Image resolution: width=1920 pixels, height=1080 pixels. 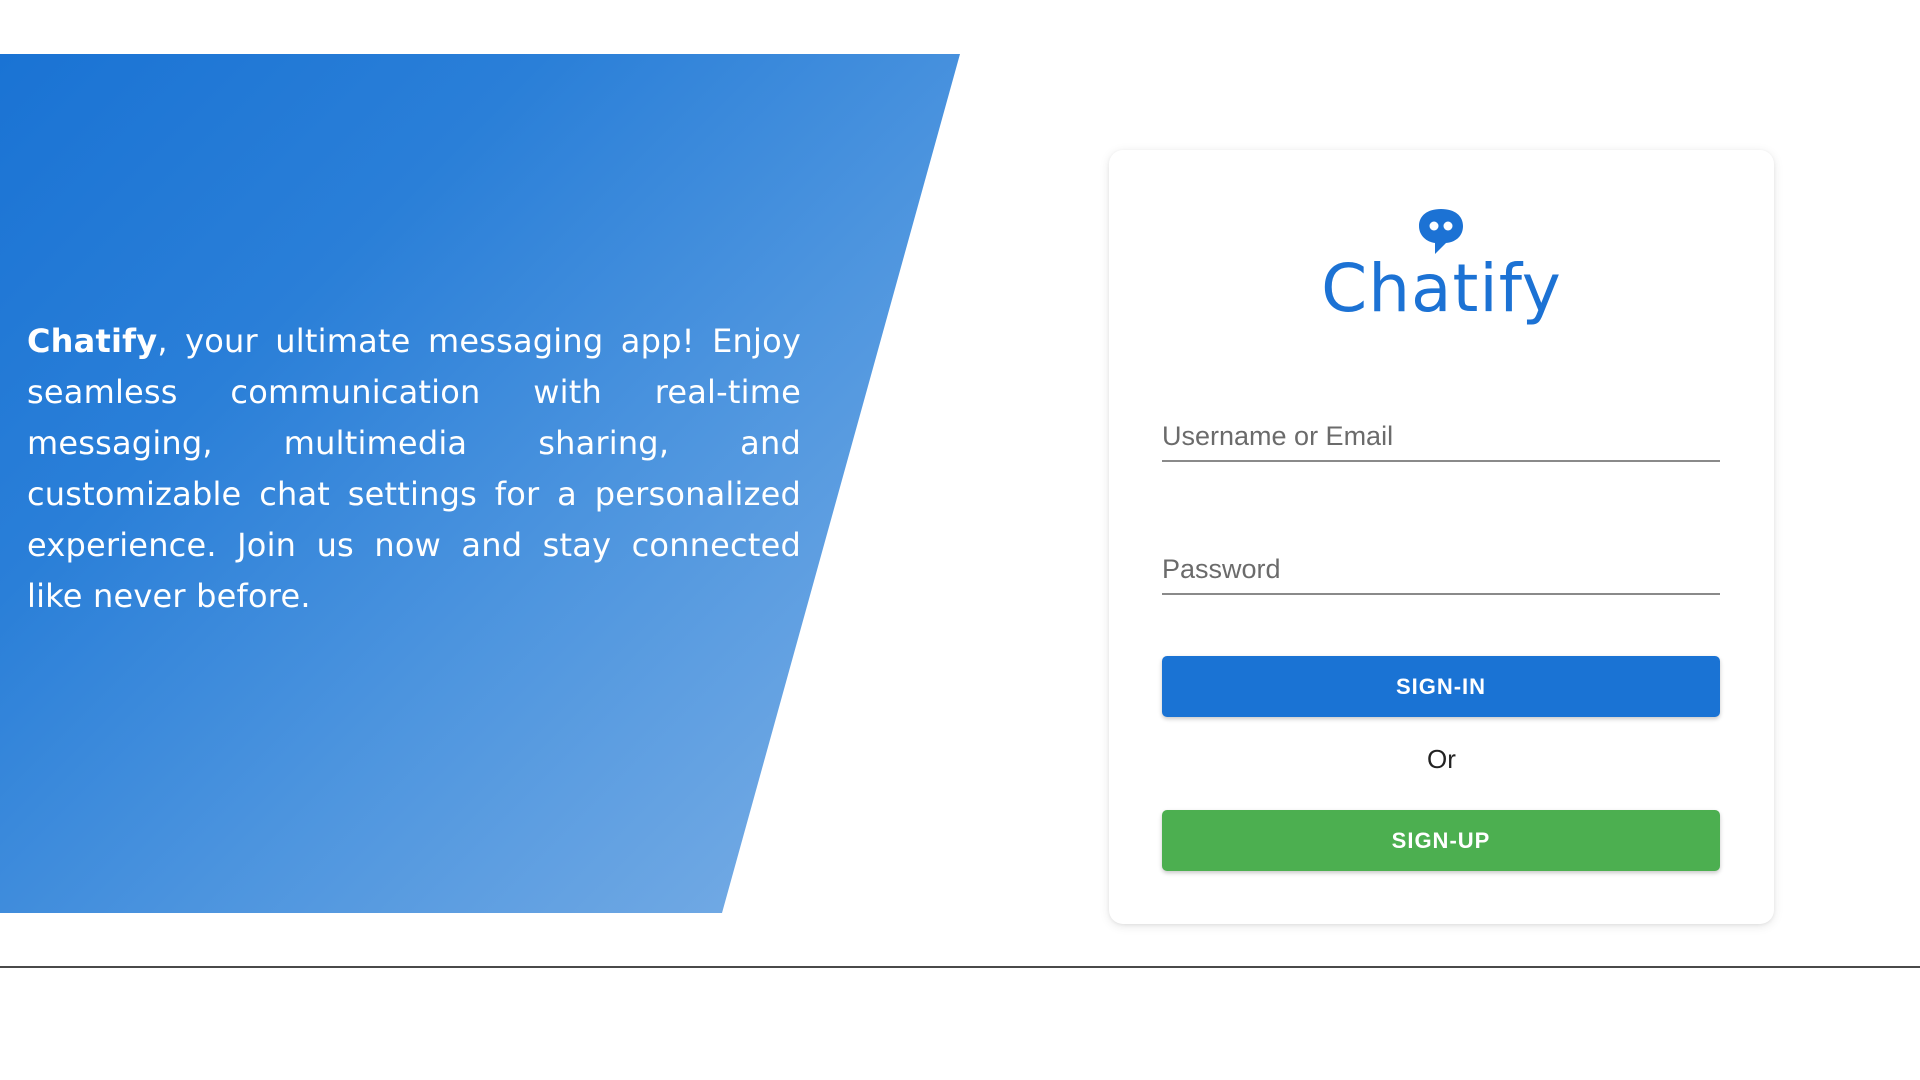 What do you see at coordinates (1441, 759) in the screenshot?
I see `or-divider-text: Or` at bounding box center [1441, 759].